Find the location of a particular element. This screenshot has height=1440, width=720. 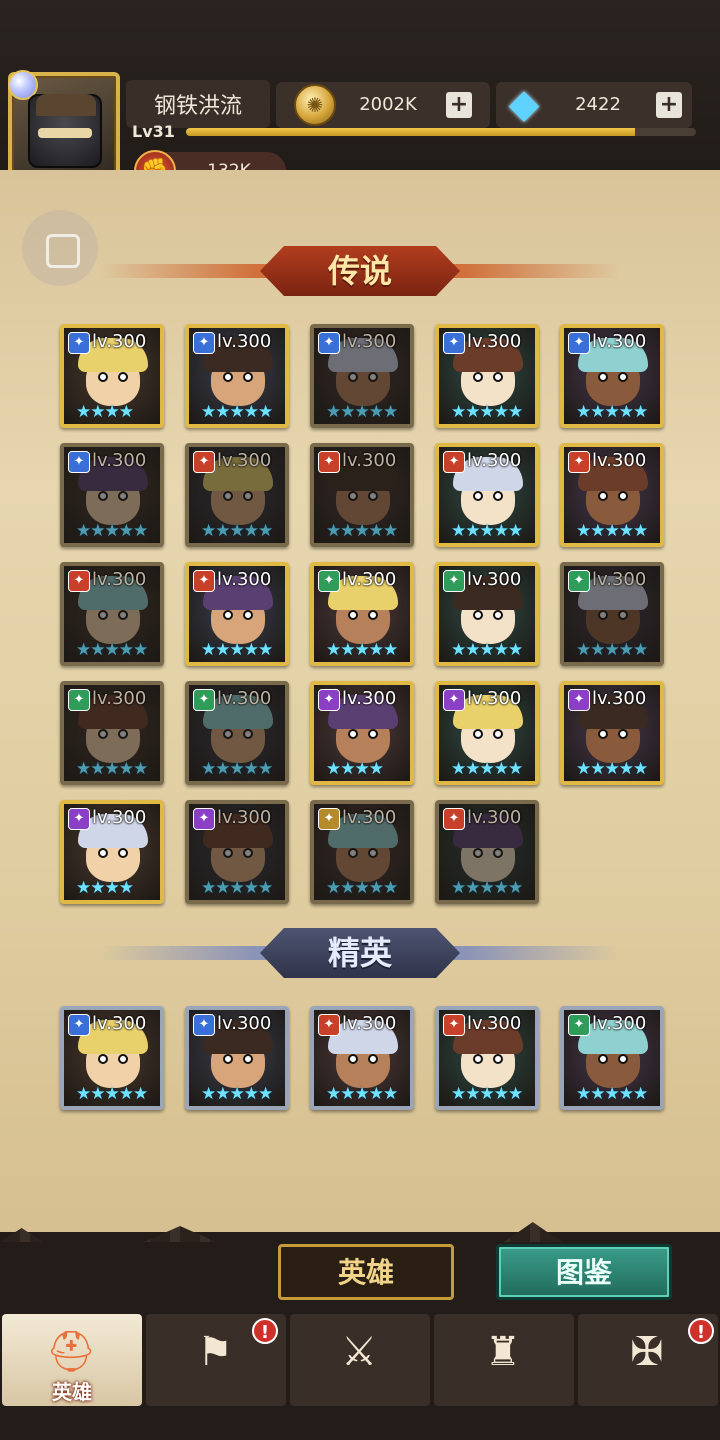

gem-value: 2422 is located at coordinates (598, 104).